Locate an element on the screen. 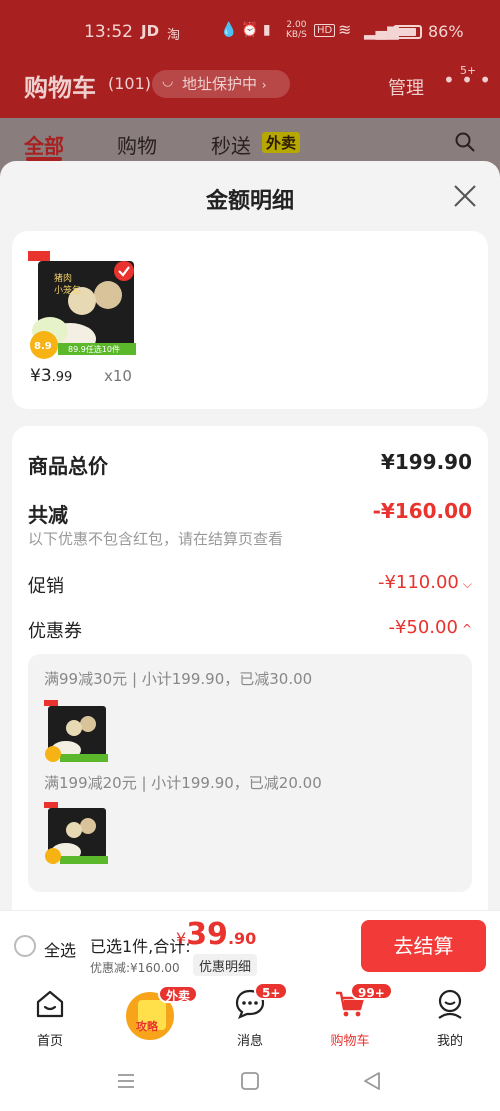 The width and height of the screenshot is (500, 1111). cart-badge: 99+ is located at coordinates (371, 991).